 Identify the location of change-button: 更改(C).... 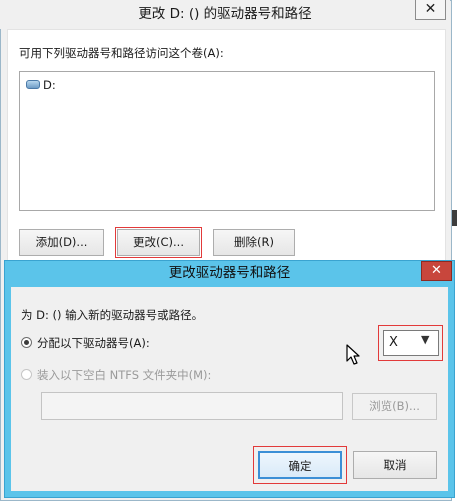
(158, 242).